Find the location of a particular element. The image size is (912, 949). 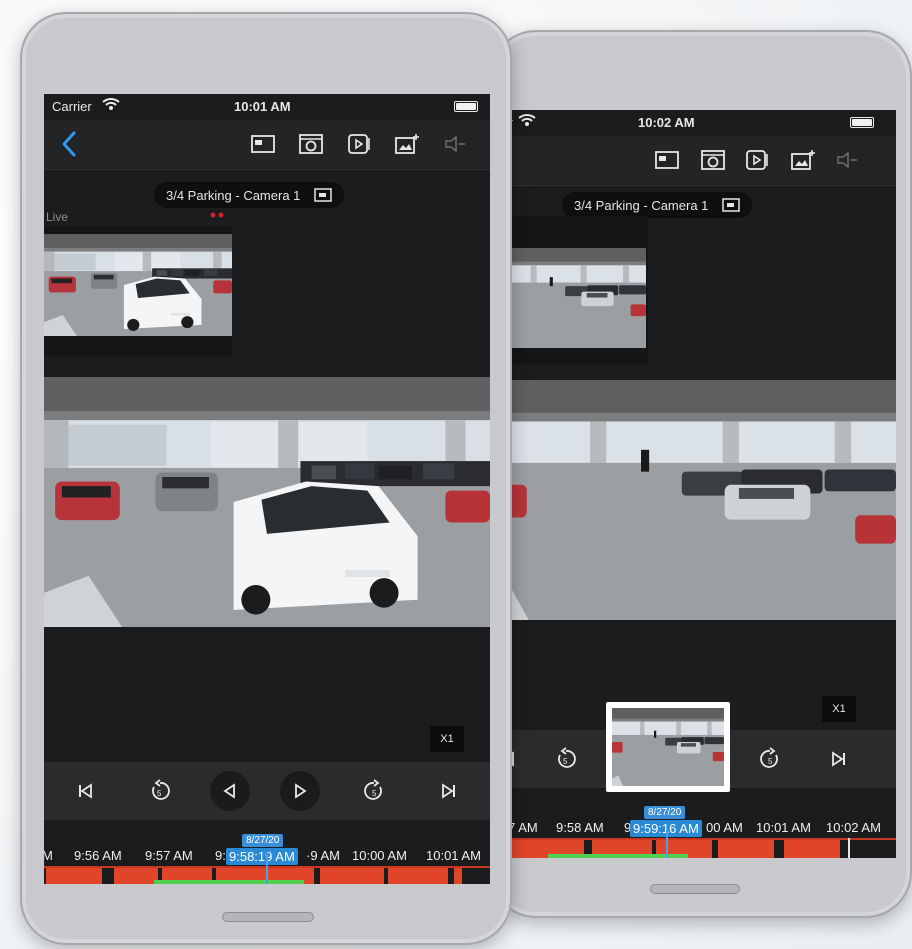

scrub-preview-thumbnail is located at coordinates (668, 747).